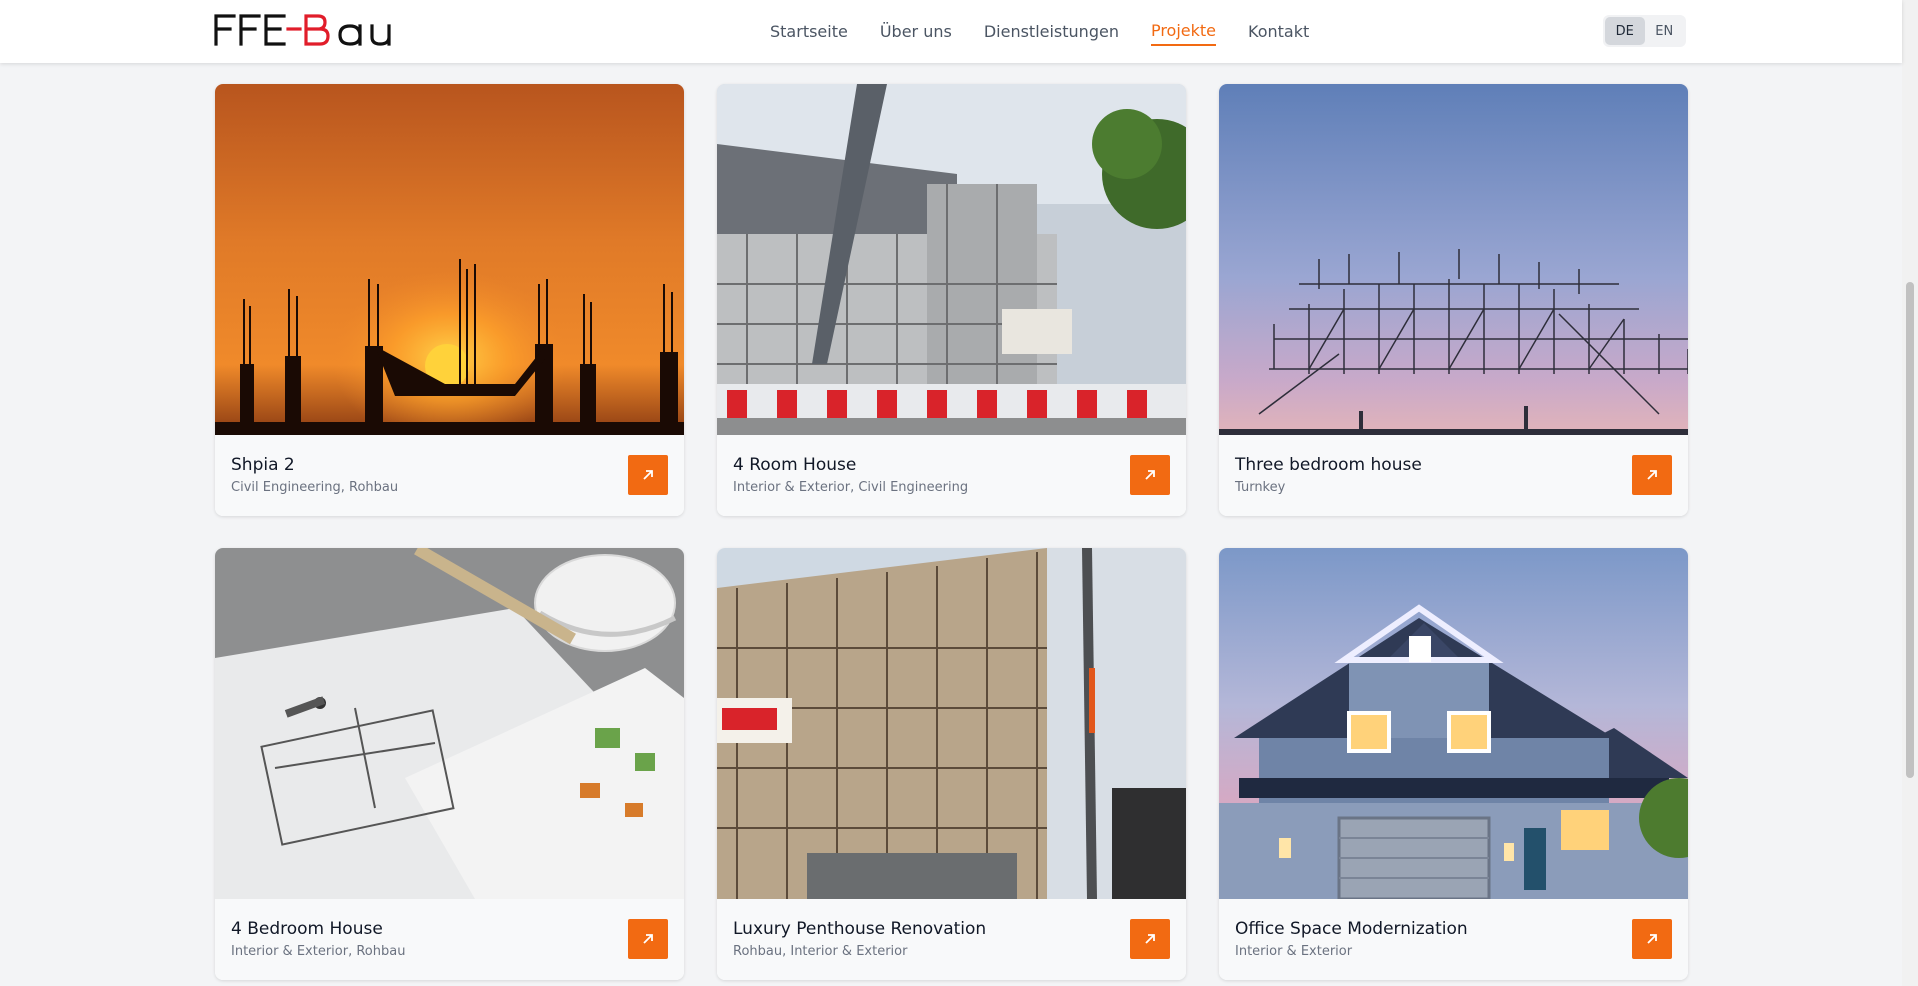 The height and width of the screenshot is (986, 1918). I want to click on card-footer: Three bedroom house Turnkey, so click(1453, 475).